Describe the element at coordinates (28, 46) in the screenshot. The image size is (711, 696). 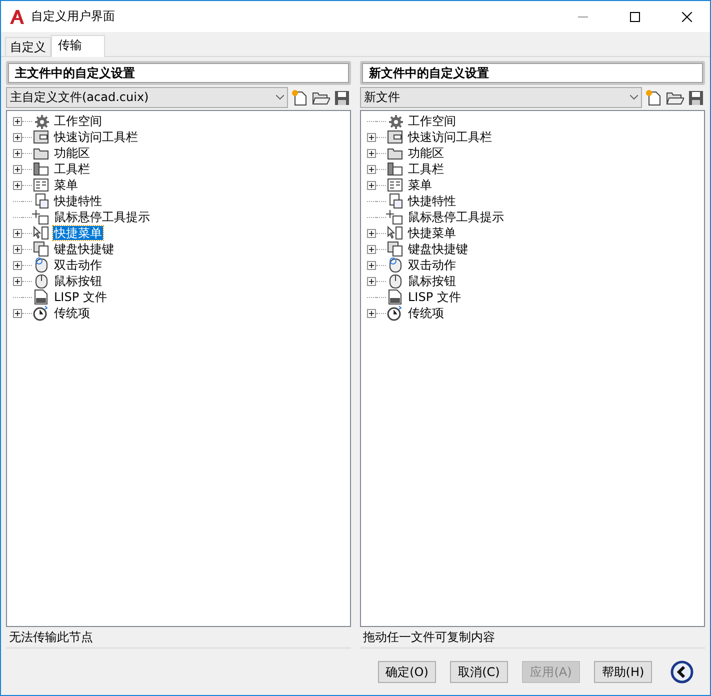
I see `tab: 自定义` at that location.